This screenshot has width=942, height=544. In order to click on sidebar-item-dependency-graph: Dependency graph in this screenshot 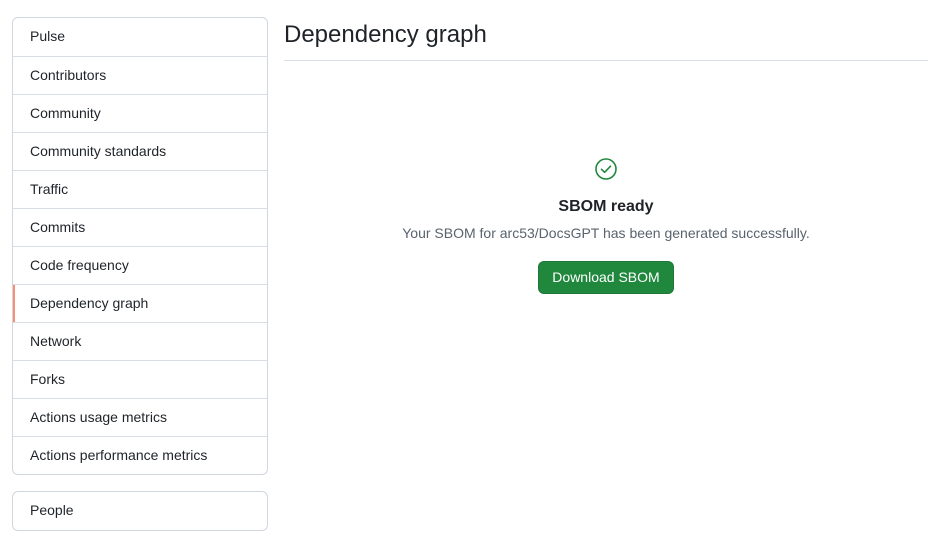, I will do `click(140, 303)`.